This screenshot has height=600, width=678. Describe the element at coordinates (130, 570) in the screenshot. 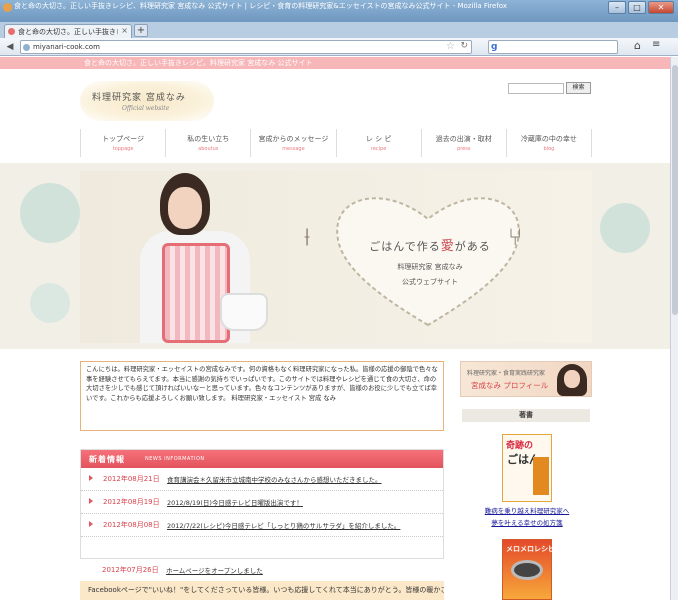

I see `news-date: 2012年07月26日` at that location.